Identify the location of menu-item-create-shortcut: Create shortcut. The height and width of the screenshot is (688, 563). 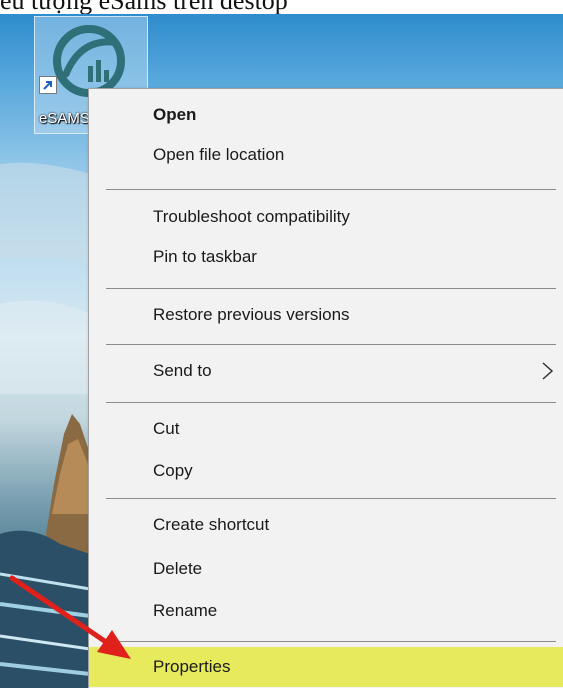
(326, 525).